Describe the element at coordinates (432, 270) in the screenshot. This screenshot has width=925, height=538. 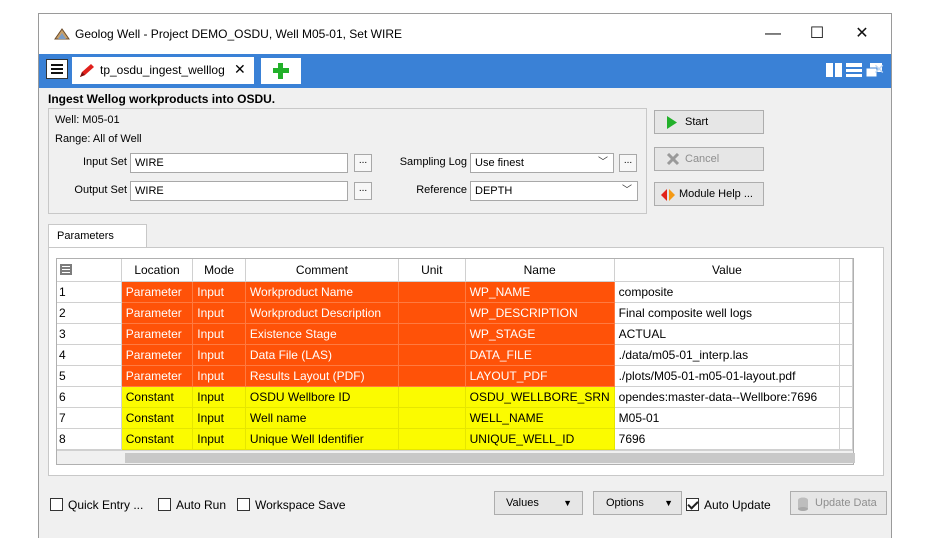
I see `column-unit: Unit` at that location.